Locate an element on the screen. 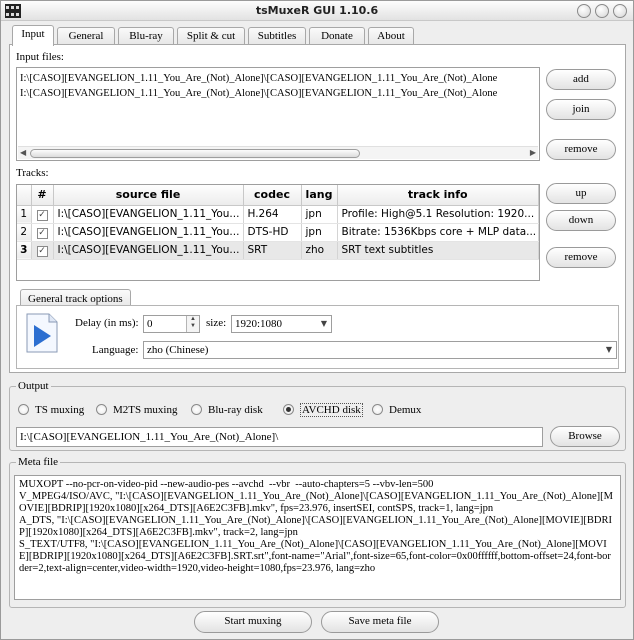 The height and width of the screenshot is (640, 634). scroll-left-icon: ◀ is located at coordinates (23, 152).